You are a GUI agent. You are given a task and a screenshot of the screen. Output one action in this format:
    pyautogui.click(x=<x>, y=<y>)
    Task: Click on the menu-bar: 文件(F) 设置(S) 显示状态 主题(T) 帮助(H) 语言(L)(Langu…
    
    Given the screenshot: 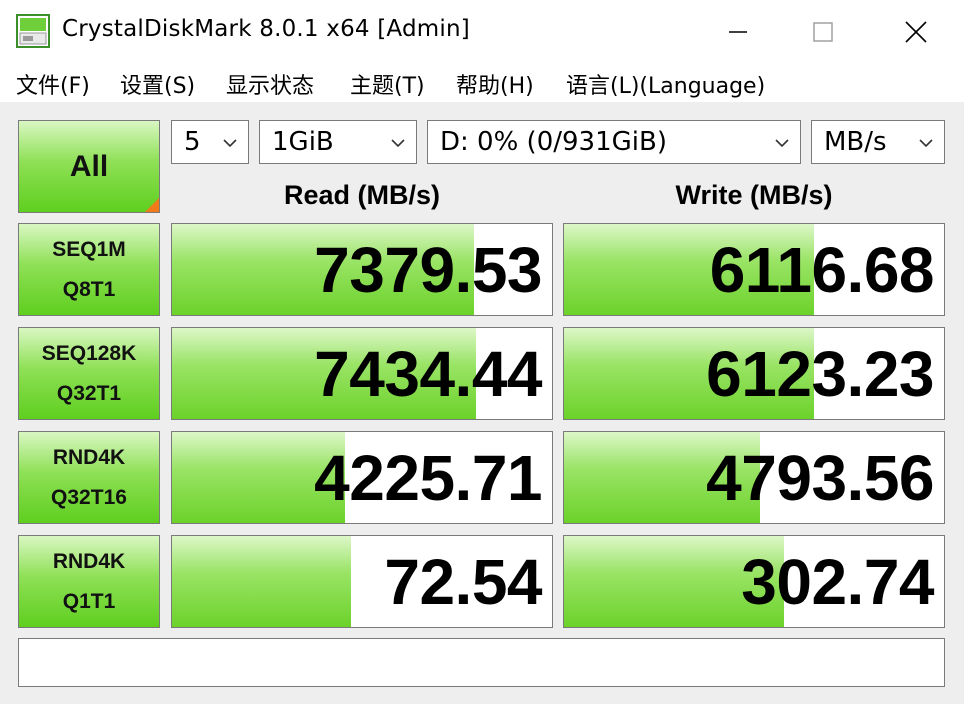 What is the action you would take?
    pyautogui.click(x=482, y=82)
    